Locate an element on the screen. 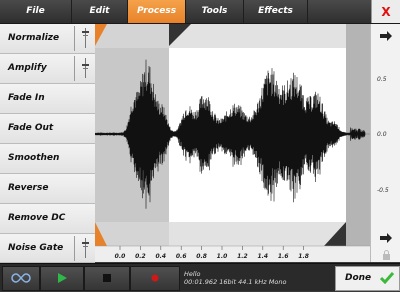 This screenshot has height=292, width=400. time-tick-label: 0.2 is located at coordinates (140, 256).